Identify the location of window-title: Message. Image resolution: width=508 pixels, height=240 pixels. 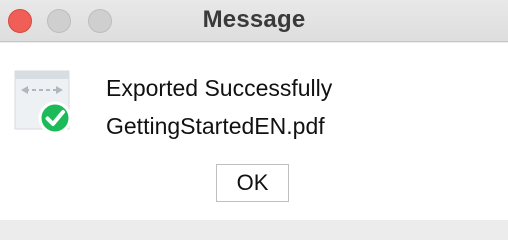
(254, 19).